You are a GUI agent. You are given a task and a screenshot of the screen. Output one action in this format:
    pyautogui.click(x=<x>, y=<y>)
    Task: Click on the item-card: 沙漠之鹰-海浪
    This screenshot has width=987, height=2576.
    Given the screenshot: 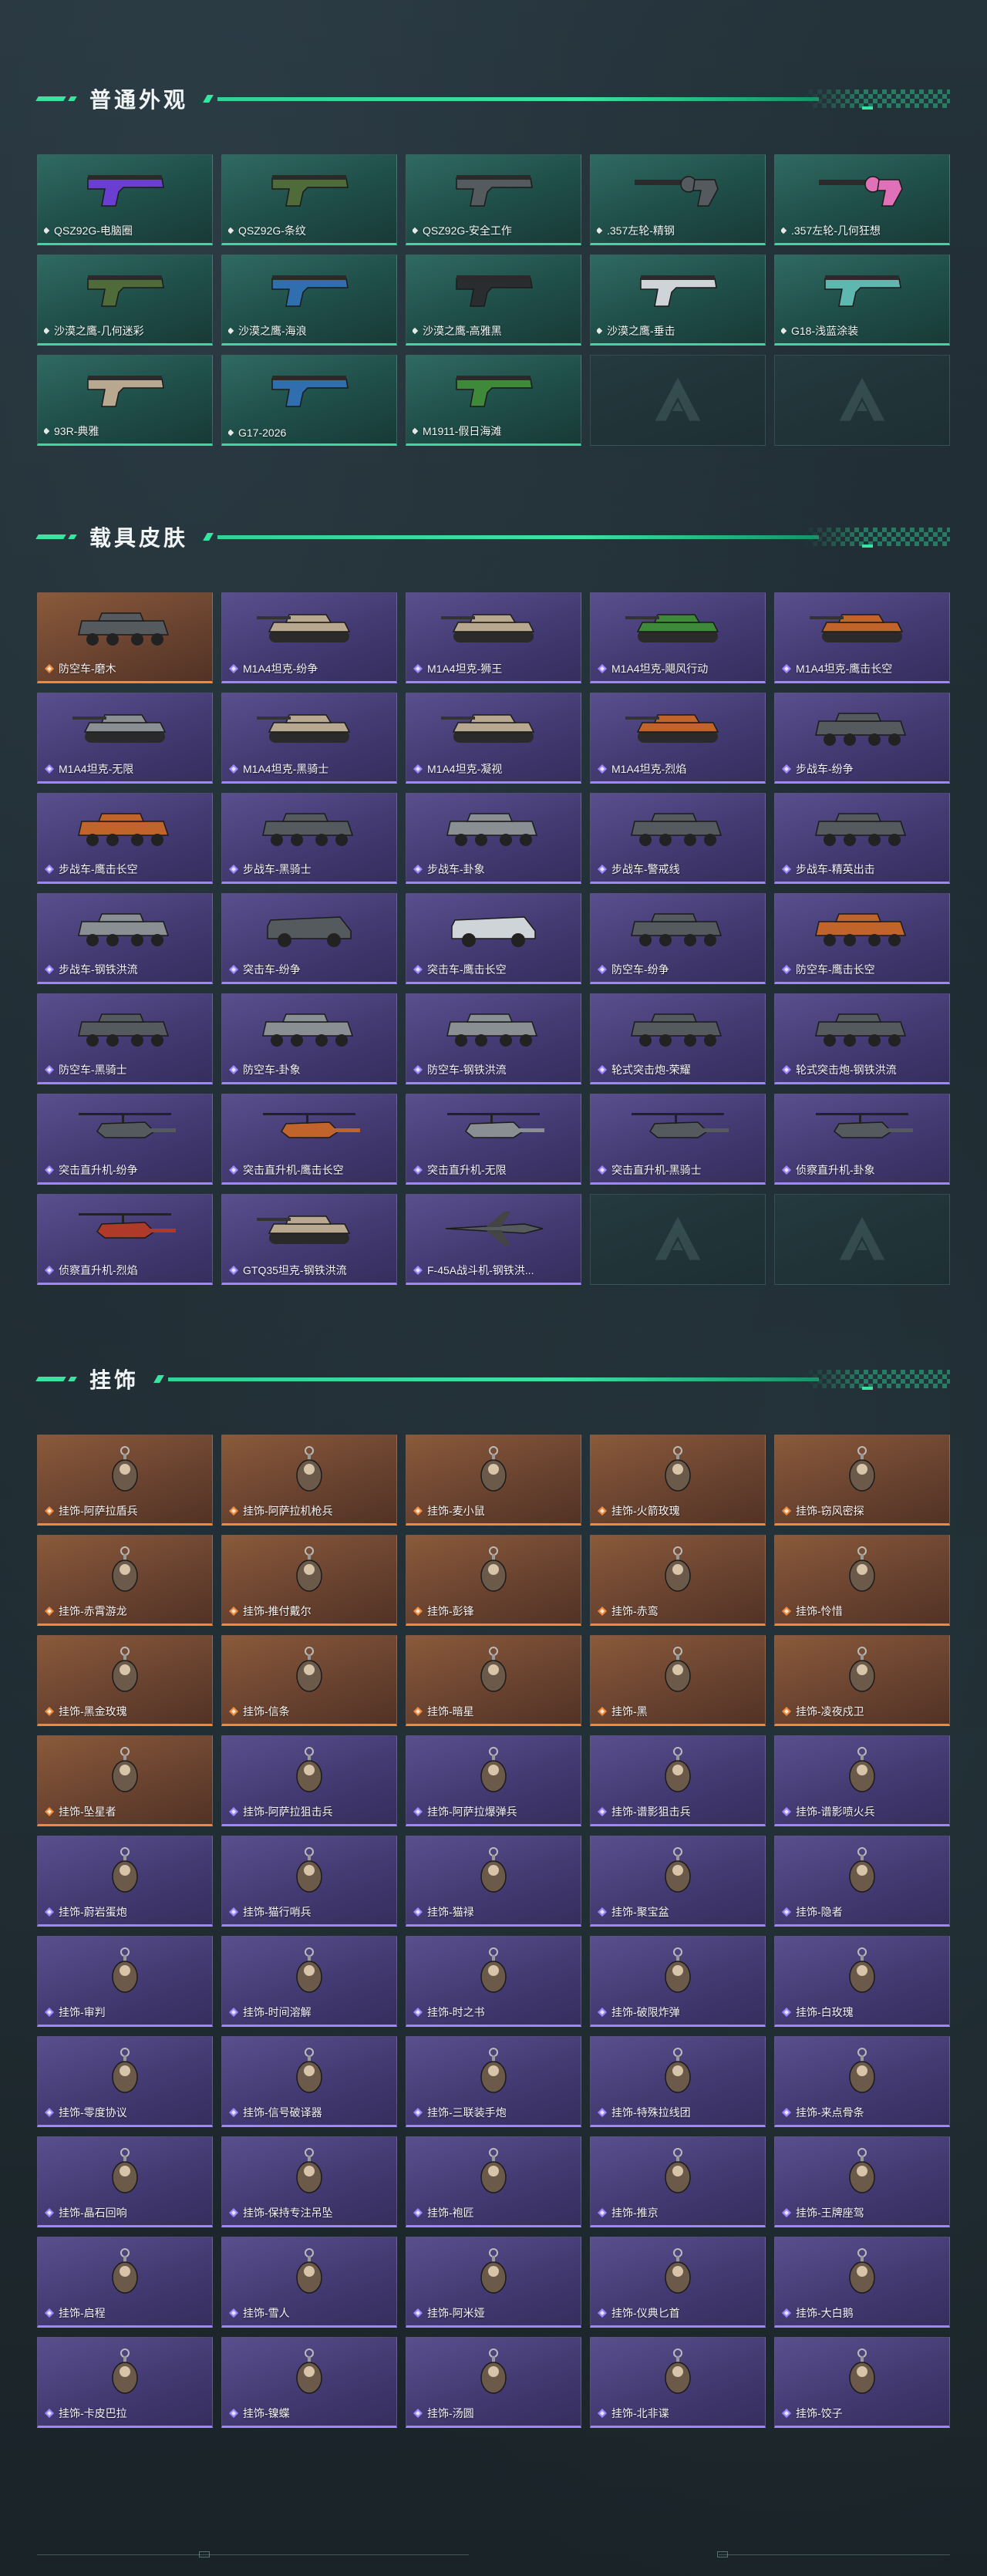 What is the action you would take?
    pyautogui.click(x=309, y=300)
    